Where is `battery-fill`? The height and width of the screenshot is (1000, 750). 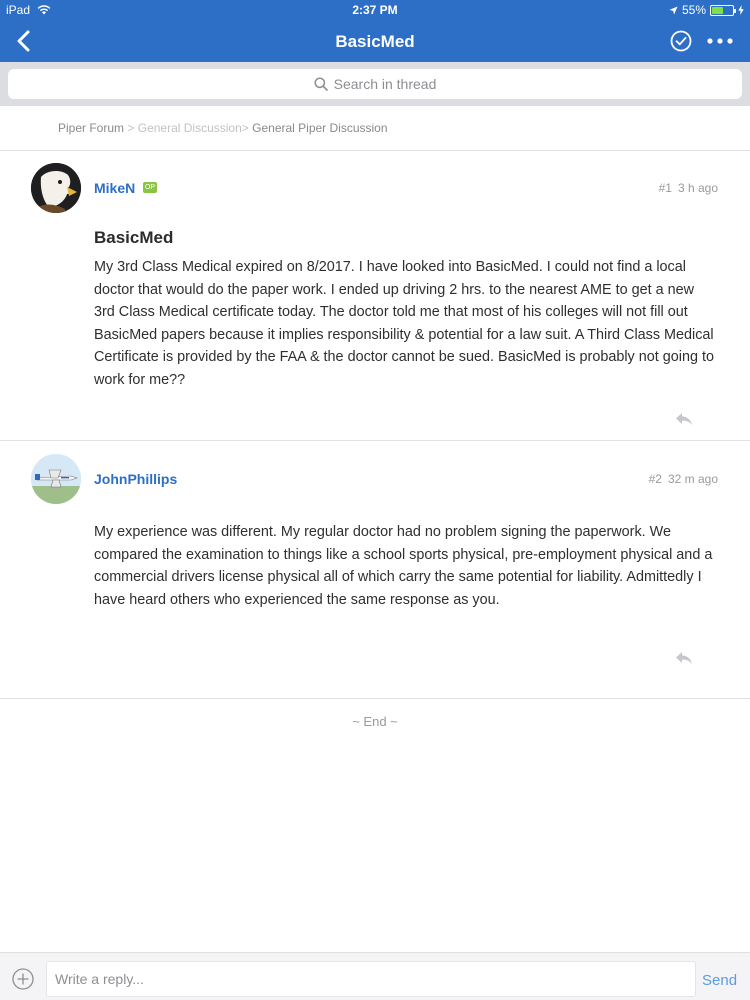
battery-fill is located at coordinates (717, 10).